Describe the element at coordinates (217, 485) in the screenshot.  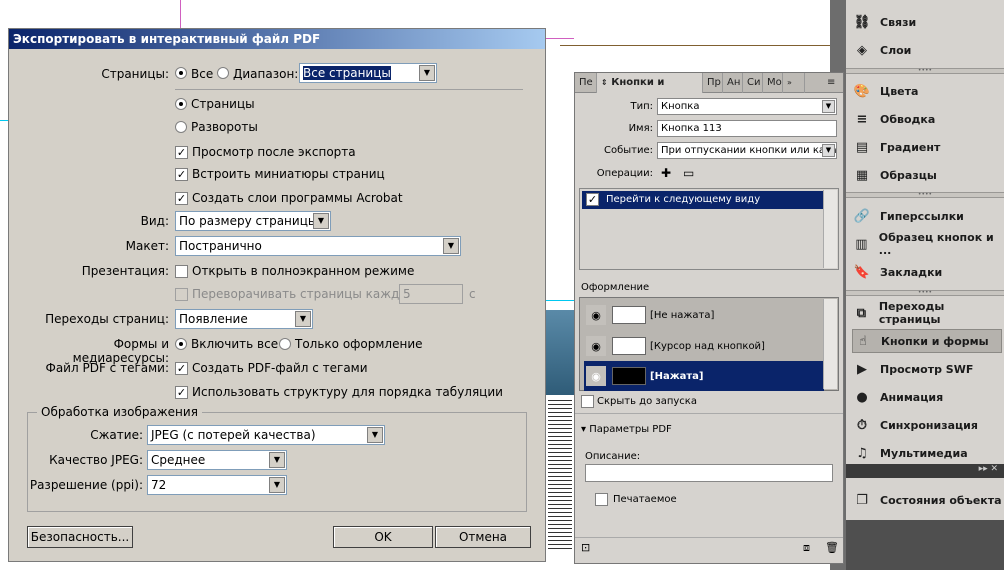
I see `resolution-select: 72 ▼` at that location.